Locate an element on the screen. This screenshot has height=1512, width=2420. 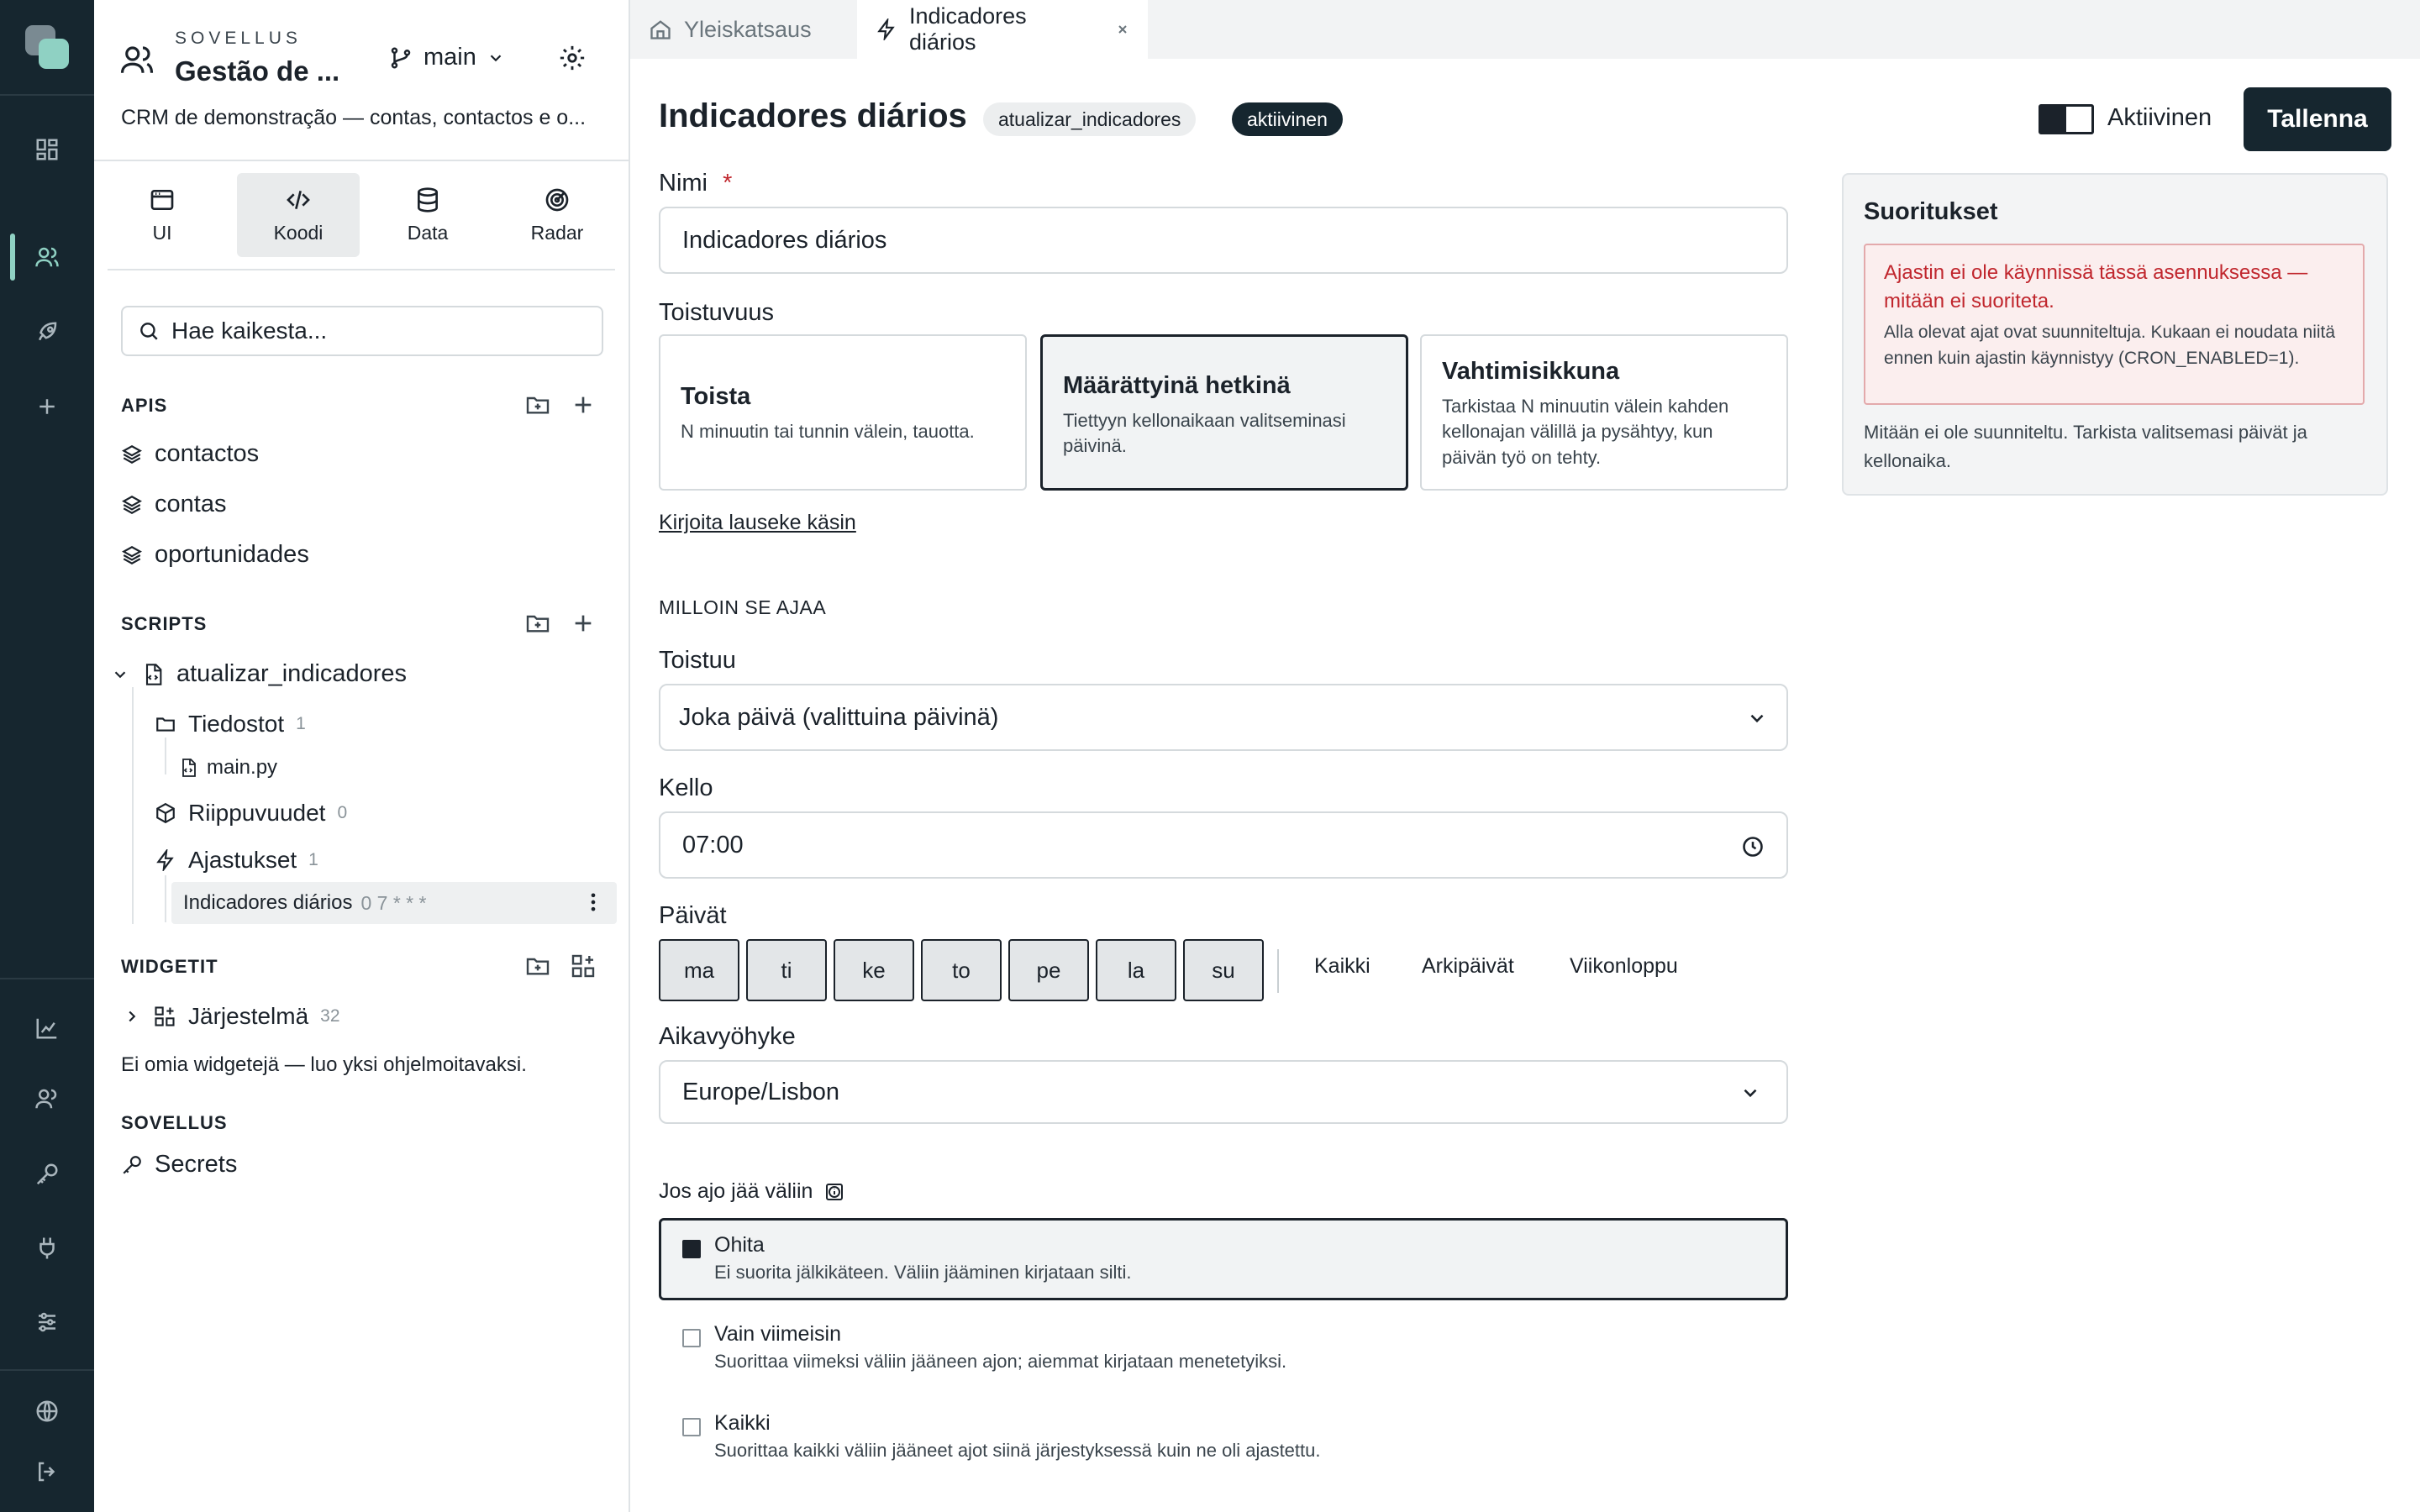
close-tab-icon is located at coordinates (1122, 29).